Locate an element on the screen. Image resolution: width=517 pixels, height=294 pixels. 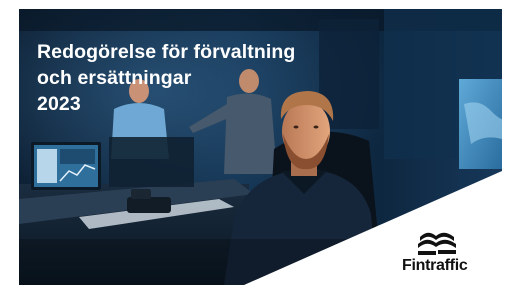
title-line-2: och ersättningar is located at coordinates (114, 78).